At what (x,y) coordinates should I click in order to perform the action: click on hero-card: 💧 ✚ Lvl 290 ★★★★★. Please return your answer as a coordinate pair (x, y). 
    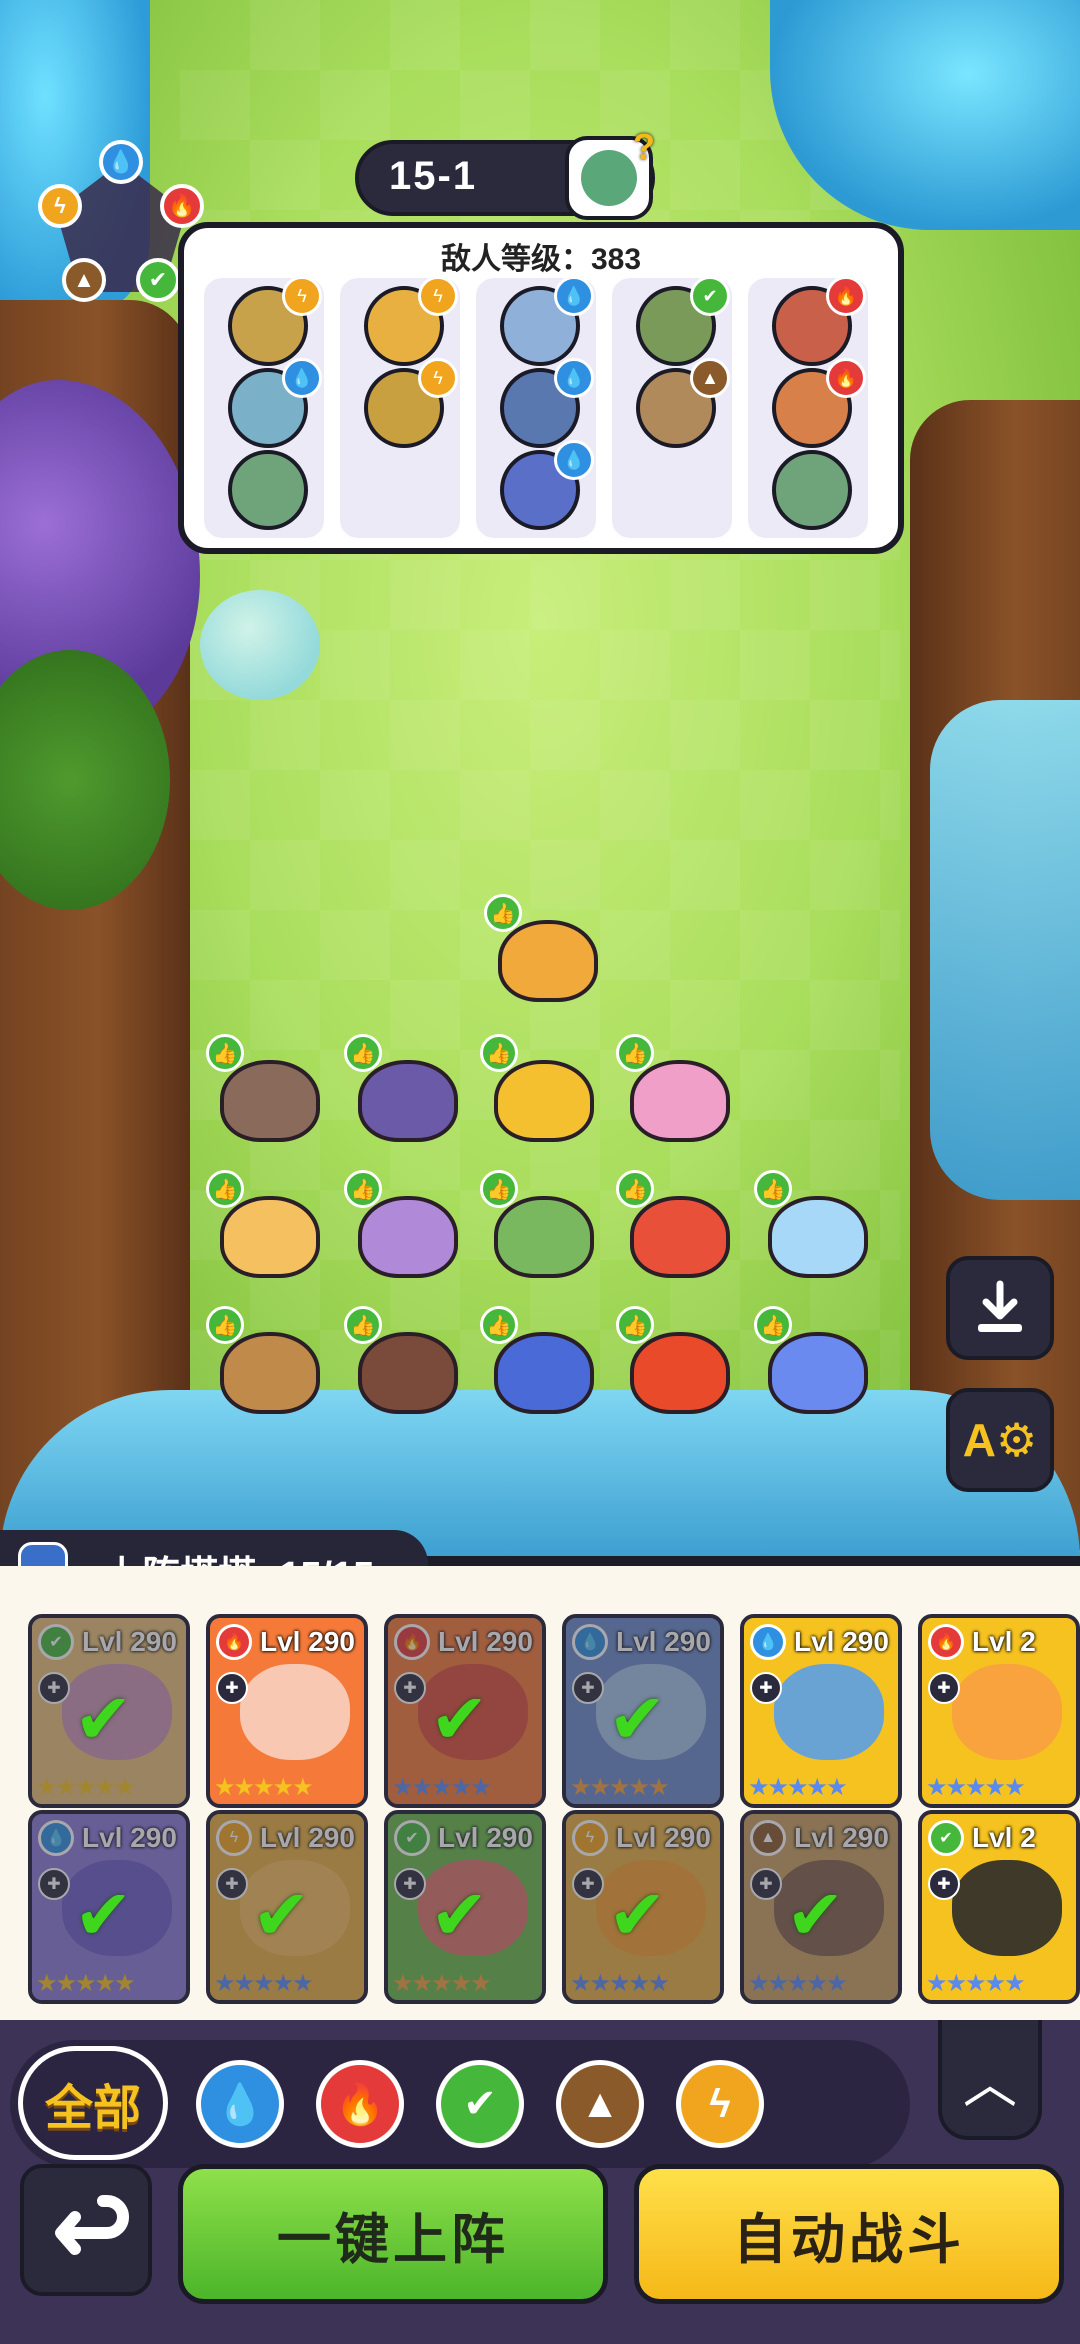
    Looking at the image, I should click on (821, 1711).